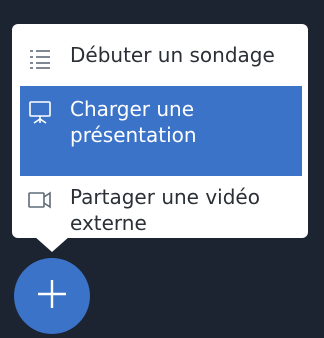 The width and height of the screenshot is (324, 338). Describe the element at coordinates (165, 210) in the screenshot. I see `menu-item-label: Partager une vidéo externe` at that location.